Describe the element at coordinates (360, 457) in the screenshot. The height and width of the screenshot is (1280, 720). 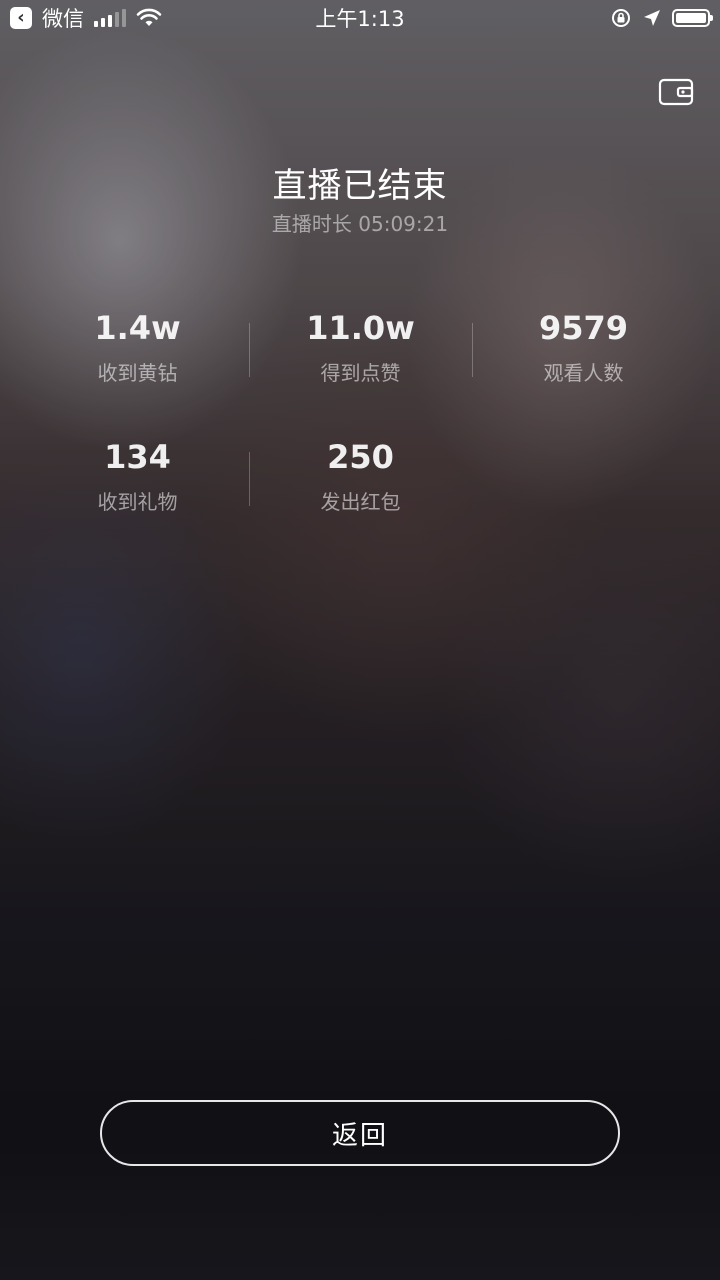
I see `stat-value: 250` at that location.